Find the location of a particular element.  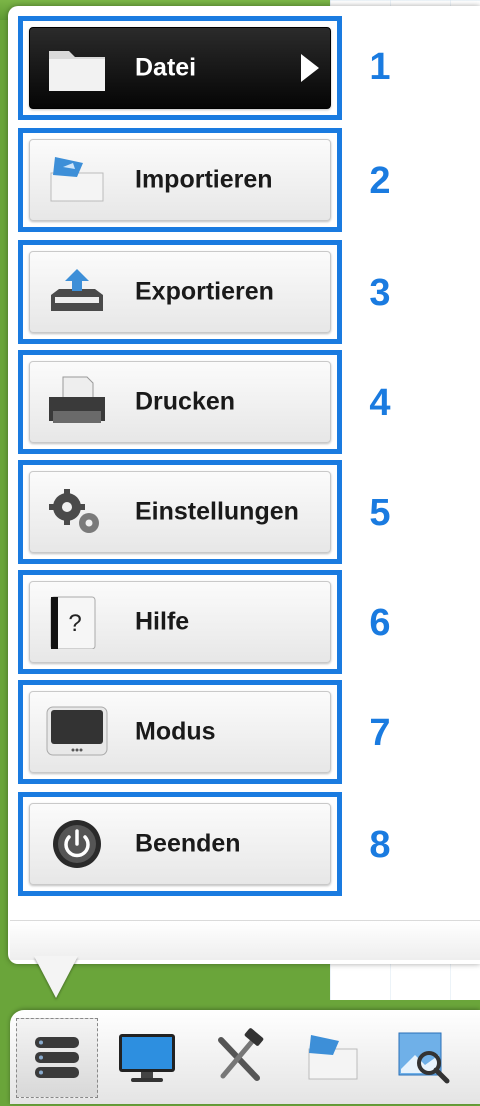

menu-item-label: Importieren is located at coordinates (204, 179).